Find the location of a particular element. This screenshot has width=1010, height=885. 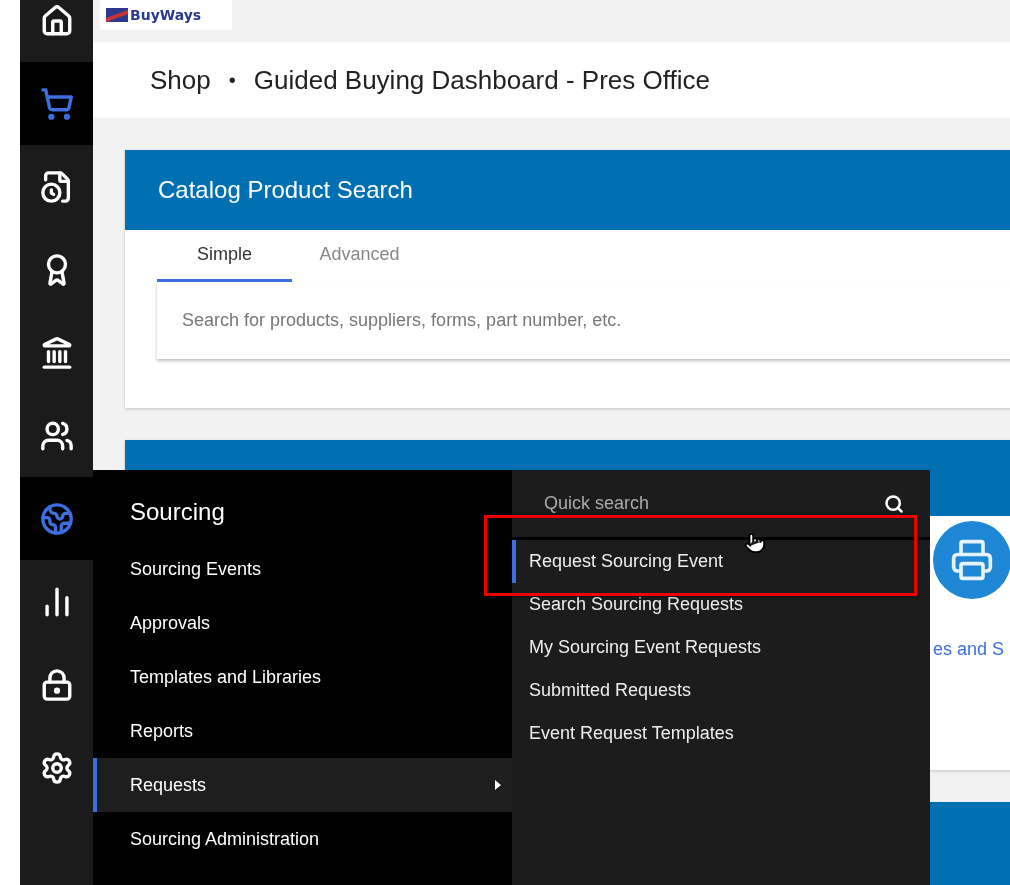

quick-search-field: Quick search is located at coordinates (721, 505).